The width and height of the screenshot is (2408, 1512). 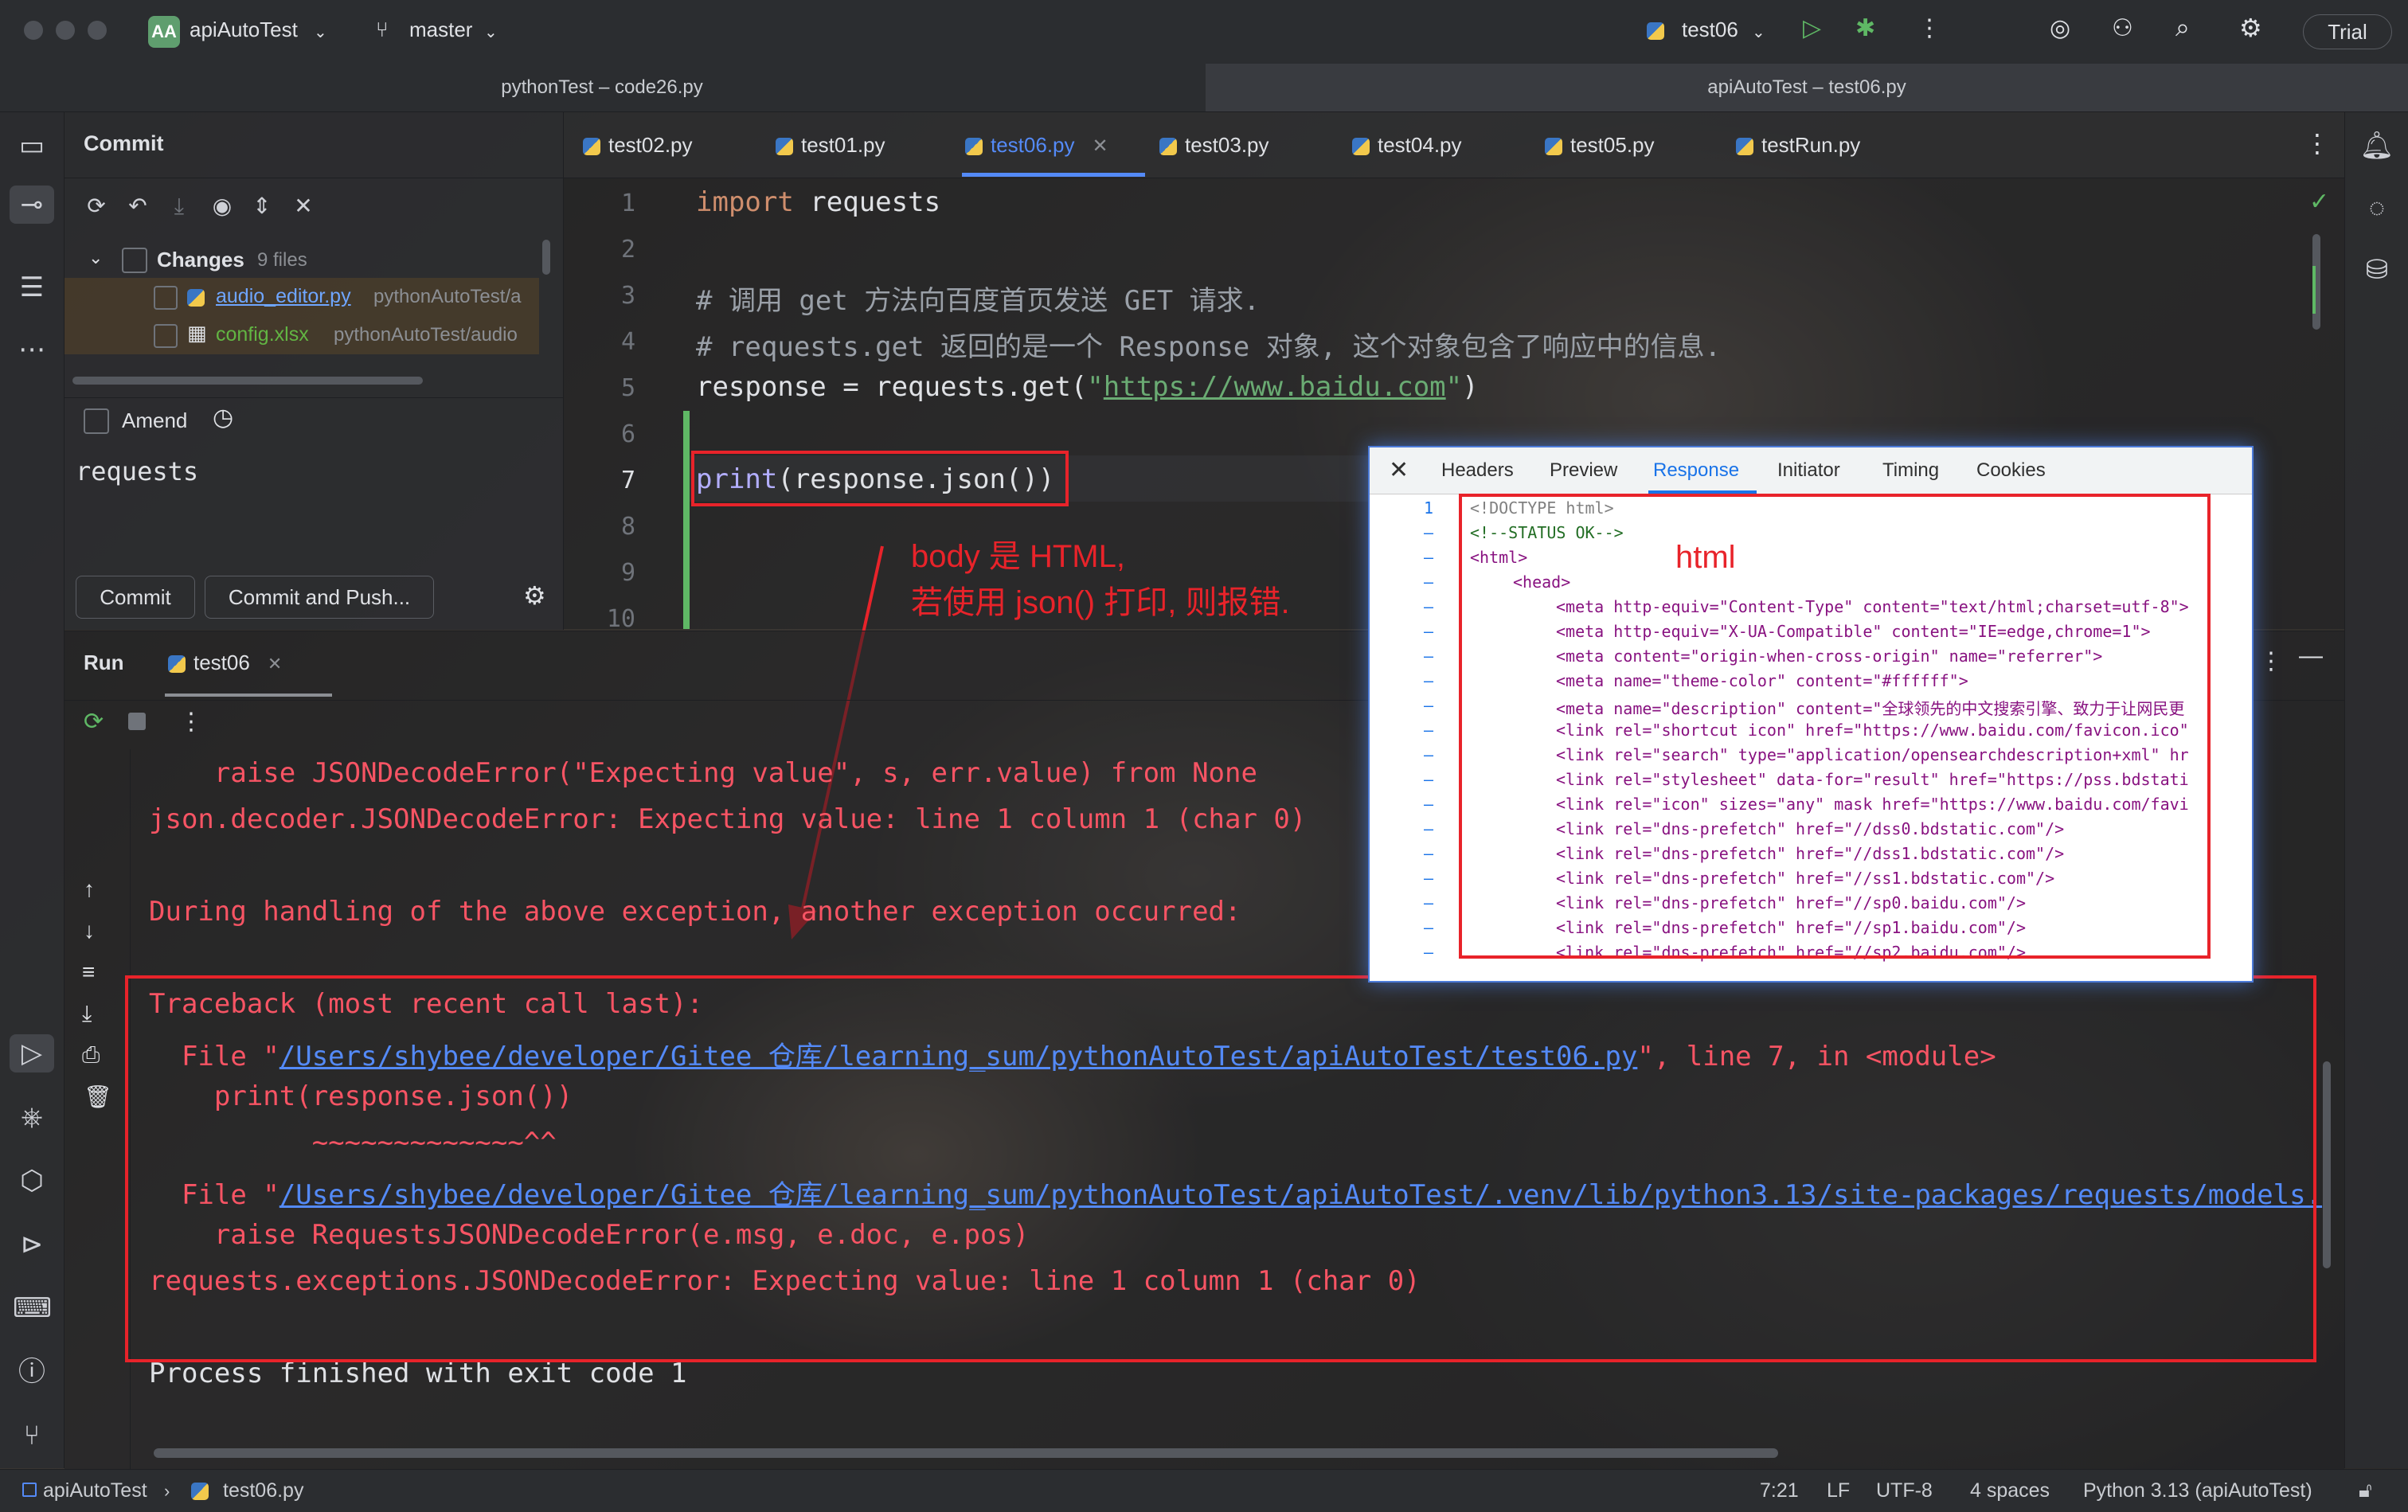 I want to click on tab-cookies: Cookies, so click(x=2011, y=470).